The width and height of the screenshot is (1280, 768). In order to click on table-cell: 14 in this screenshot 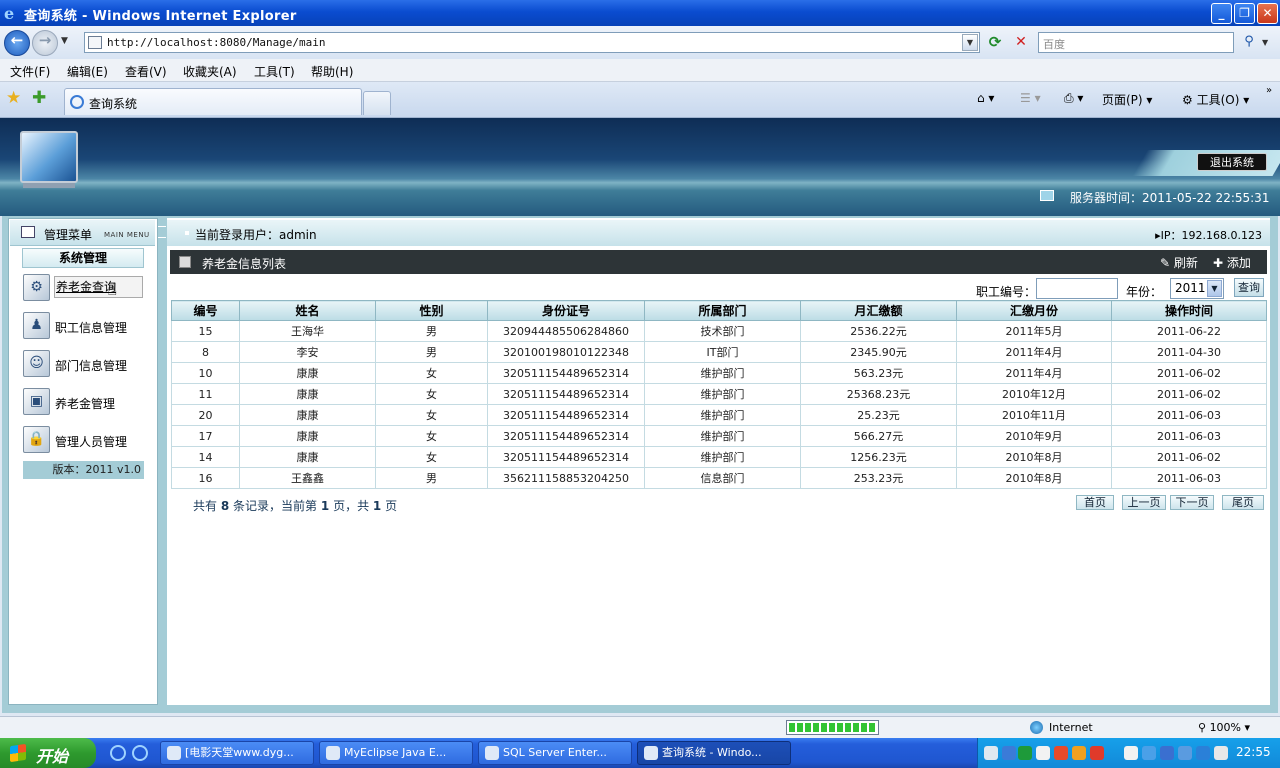, I will do `click(205, 457)`.